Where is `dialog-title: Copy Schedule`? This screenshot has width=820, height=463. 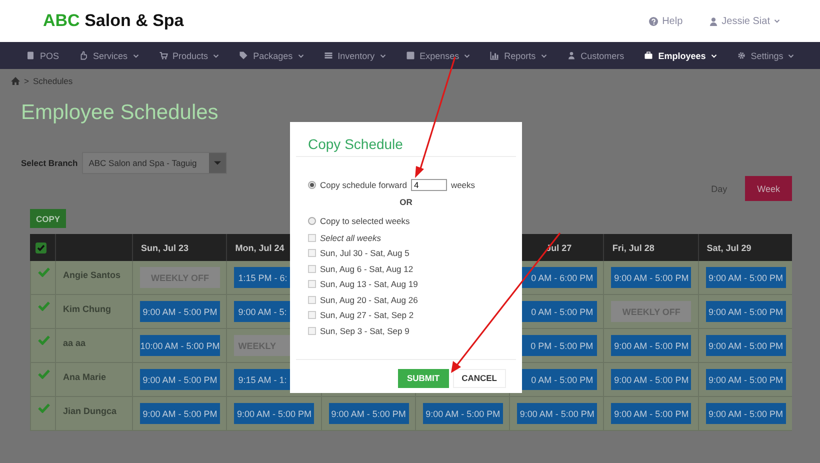 dialog-title: Copy Schedule is located at coordinates (356, 145).